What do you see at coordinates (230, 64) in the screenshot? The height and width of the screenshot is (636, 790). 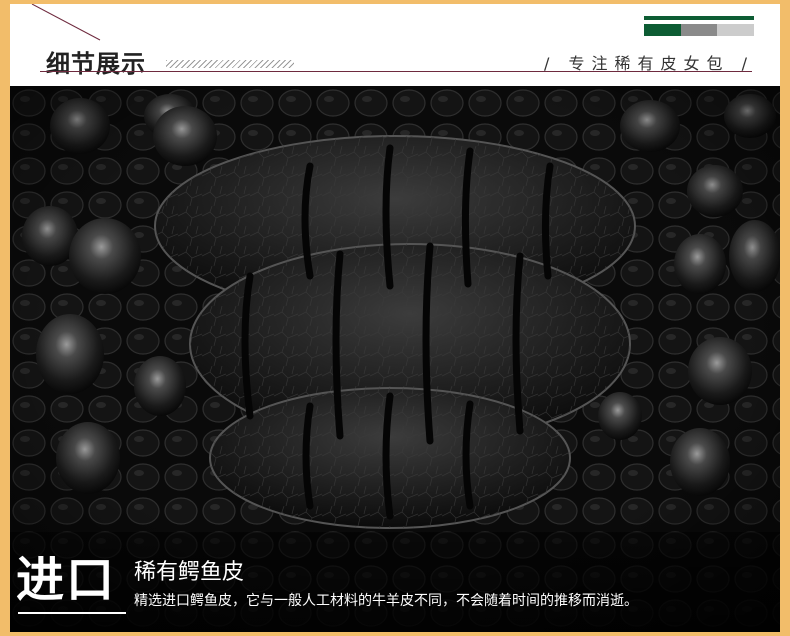 I see `hatch-decoration` at bounding box center [230, 64].